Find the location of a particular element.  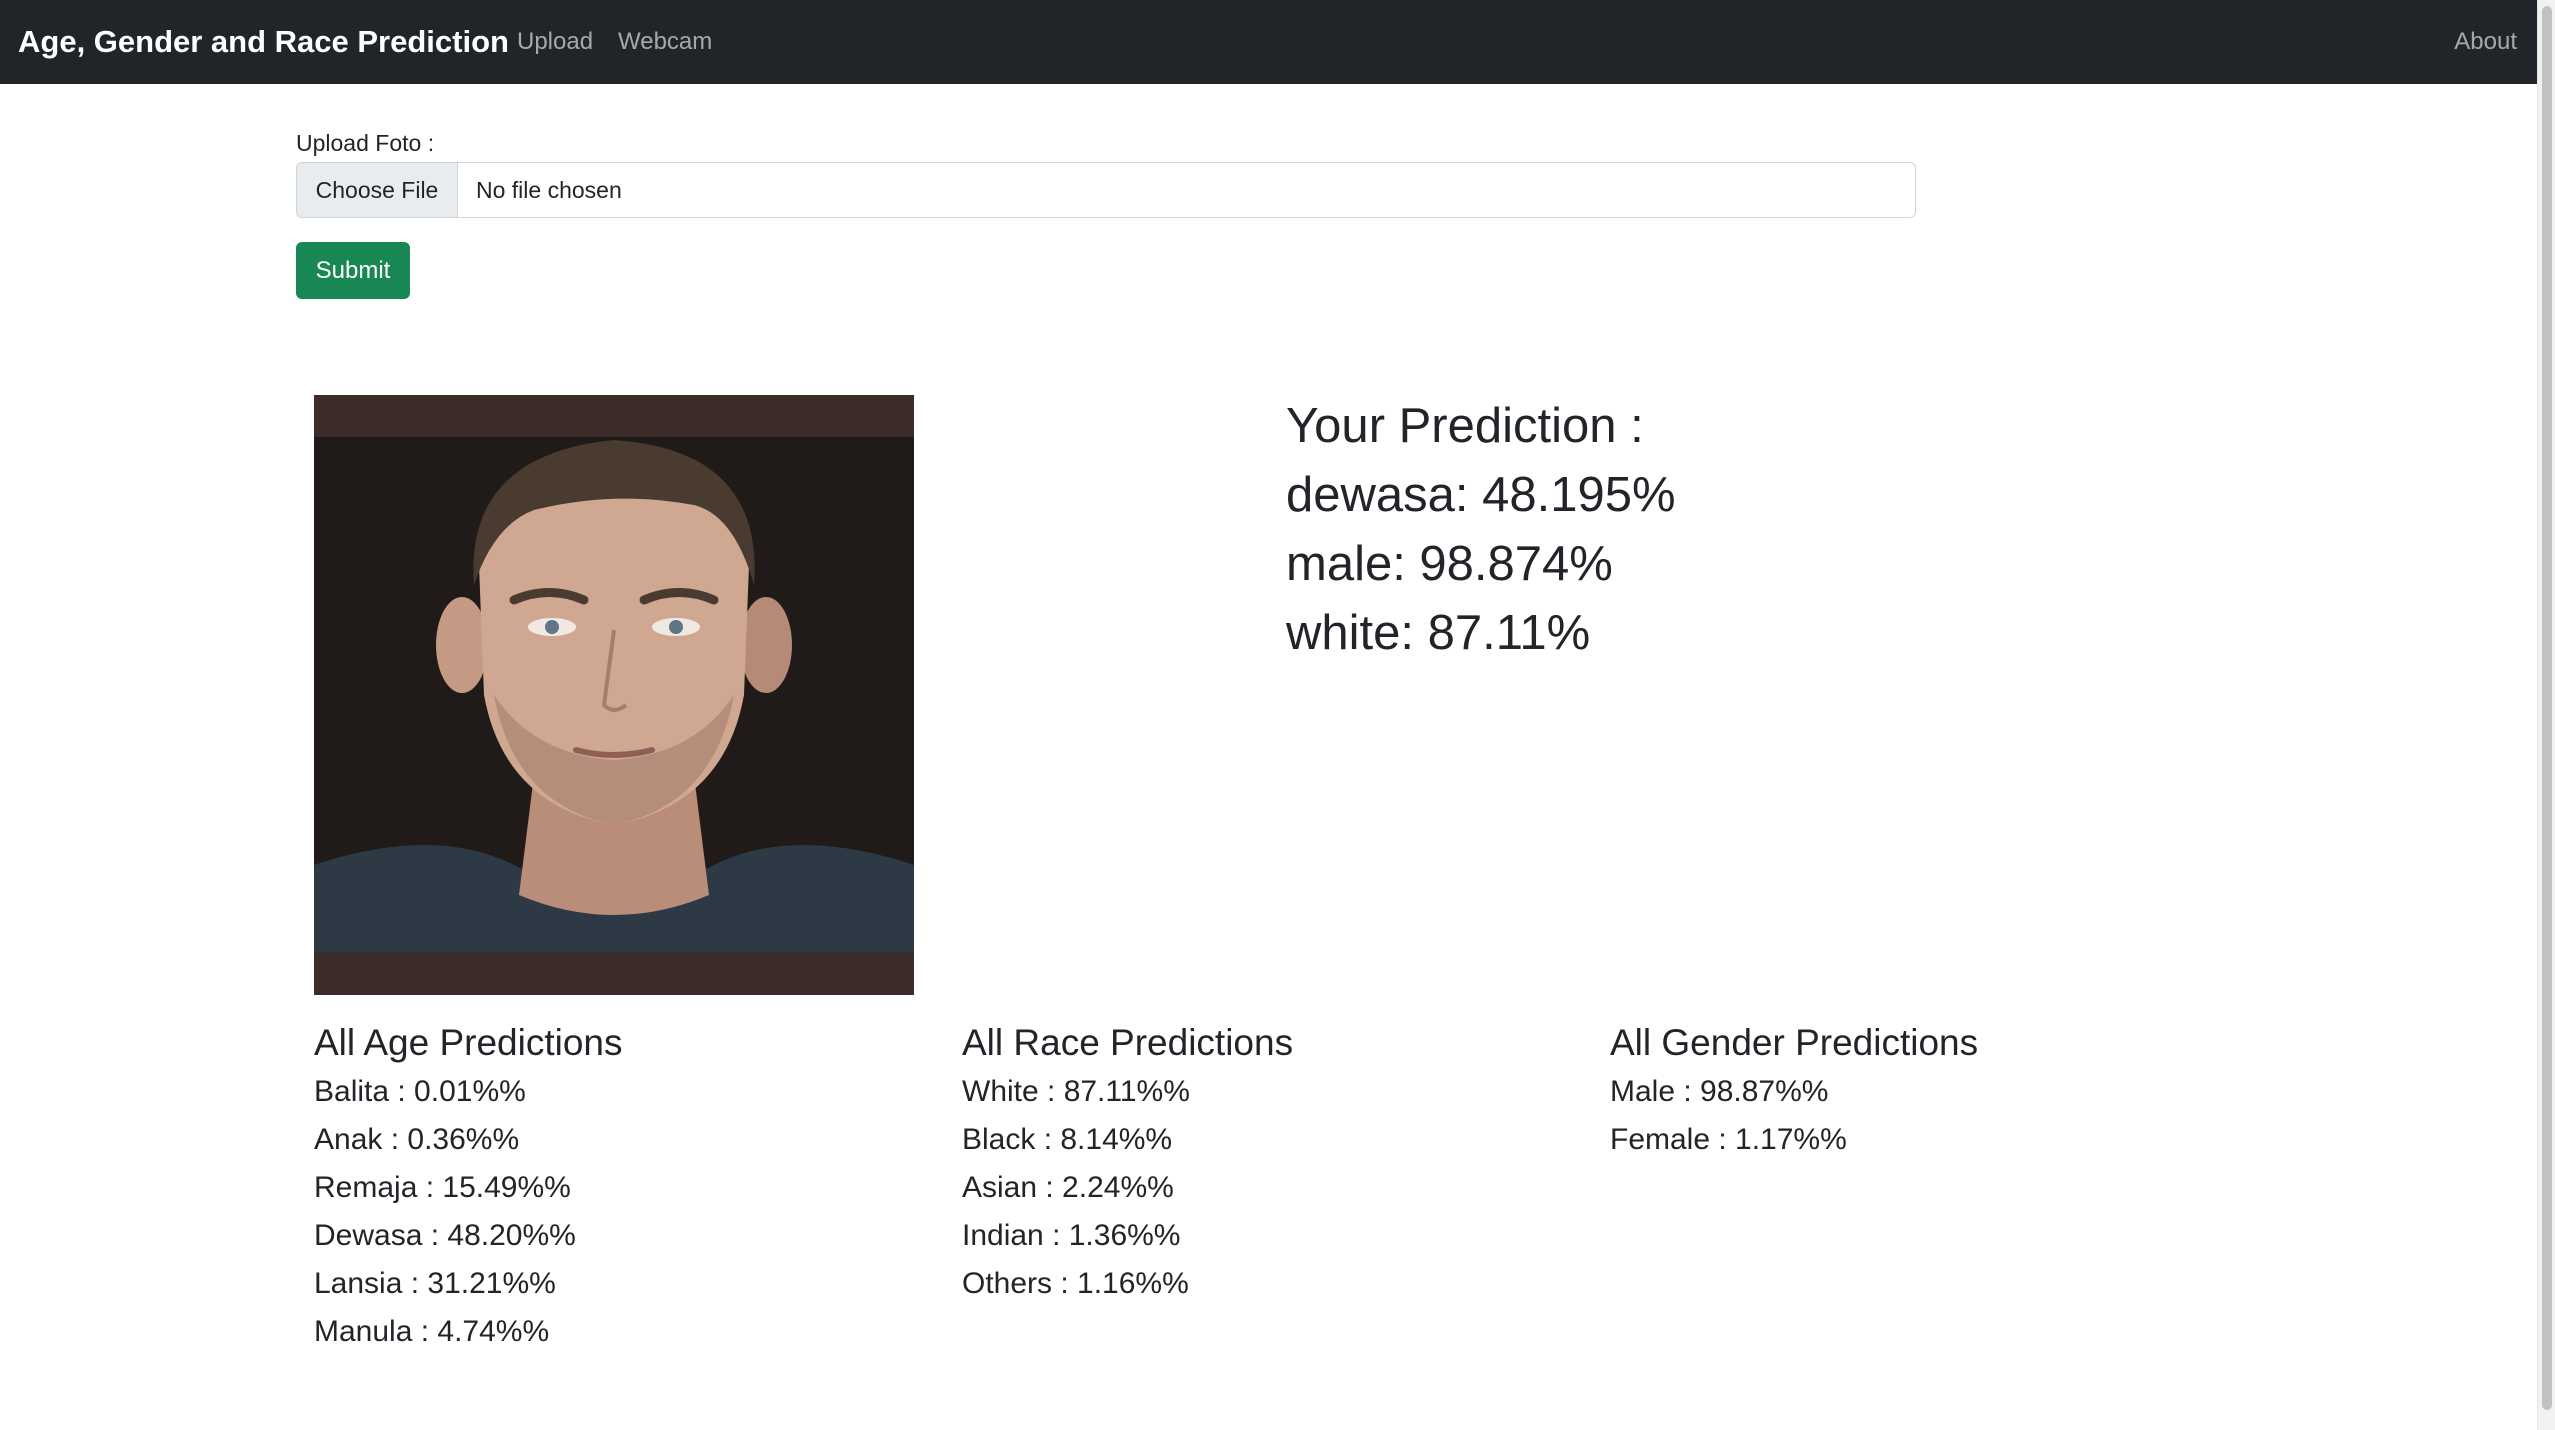

upload-photo-label: Upload Foto : is located at coordinates (365, 143).